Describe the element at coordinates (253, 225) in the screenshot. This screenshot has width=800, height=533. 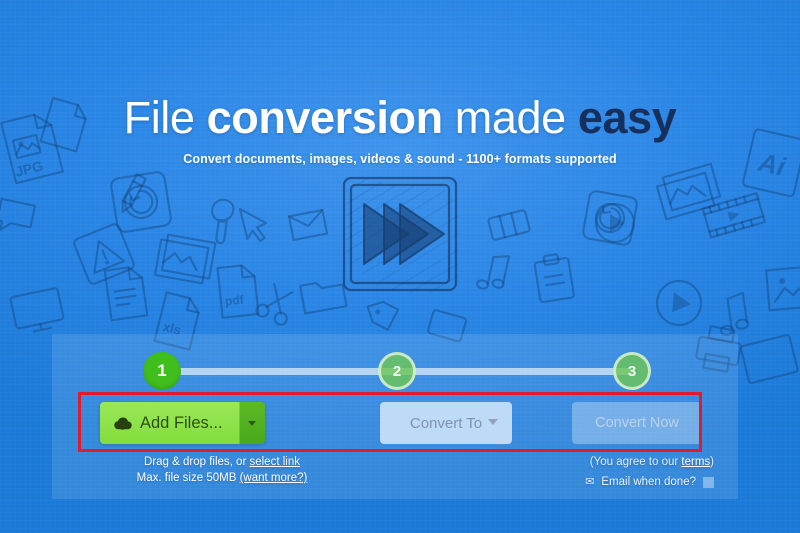
I see `cursor-doodle-icon` at that location.